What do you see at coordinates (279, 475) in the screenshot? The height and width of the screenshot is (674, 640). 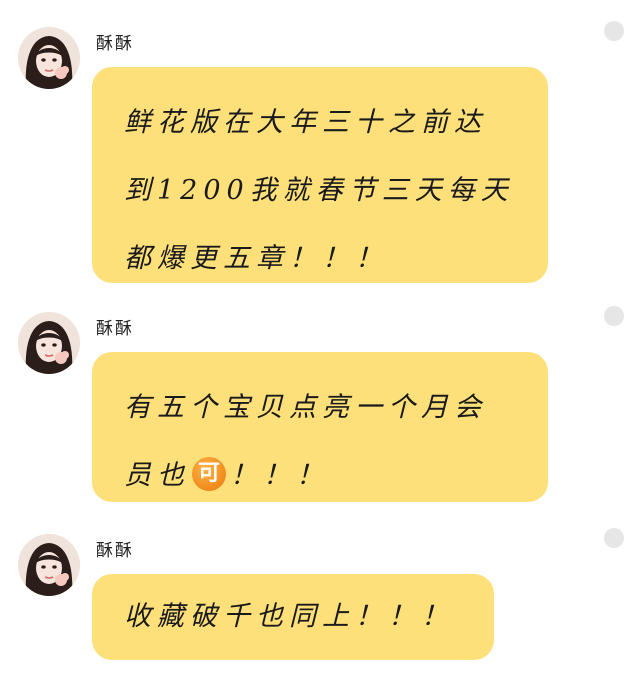 I see `message-text-segment: ！！！` at bounding box center [279, 475].